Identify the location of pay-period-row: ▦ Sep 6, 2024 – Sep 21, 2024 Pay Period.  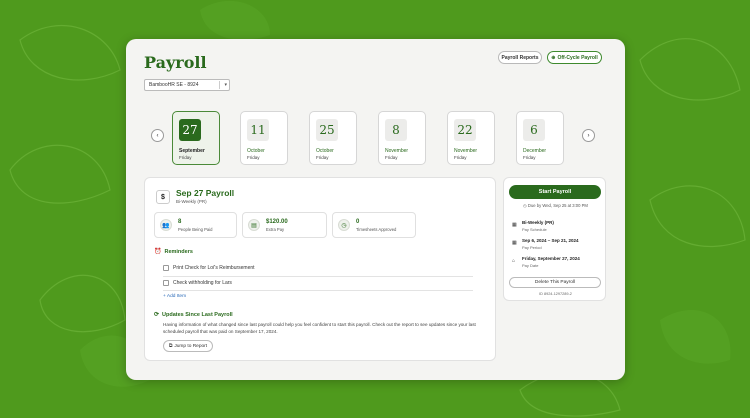
(558, 246).